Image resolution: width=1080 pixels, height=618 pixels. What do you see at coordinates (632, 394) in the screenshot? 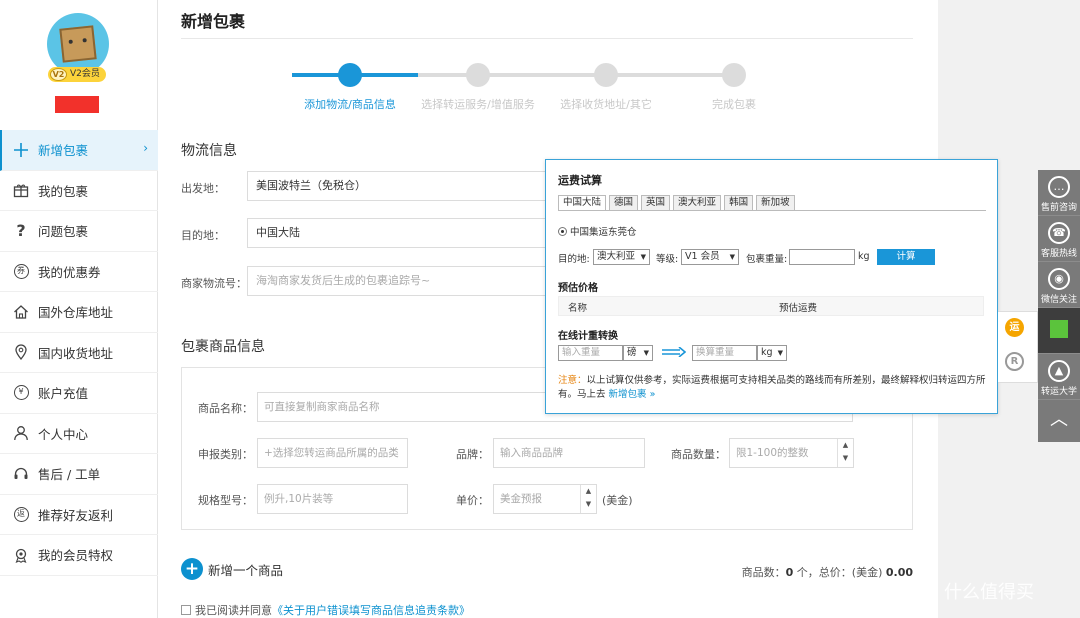
I see `new-package-link: 新增包裹 »` at bounding box center [632, 394].